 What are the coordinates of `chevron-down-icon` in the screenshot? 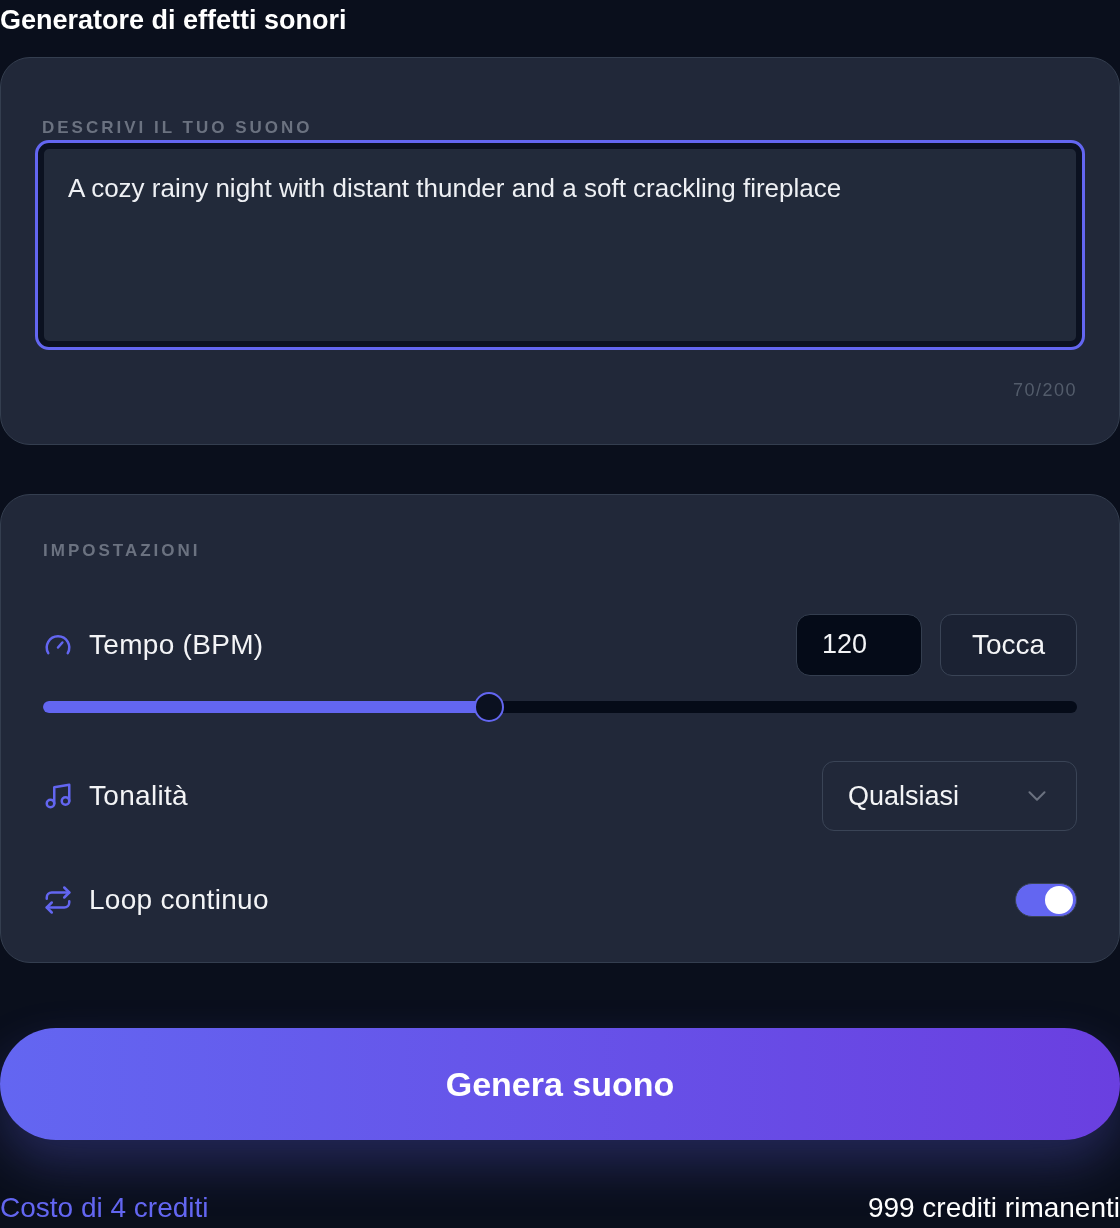 It's located at (1037, 796).